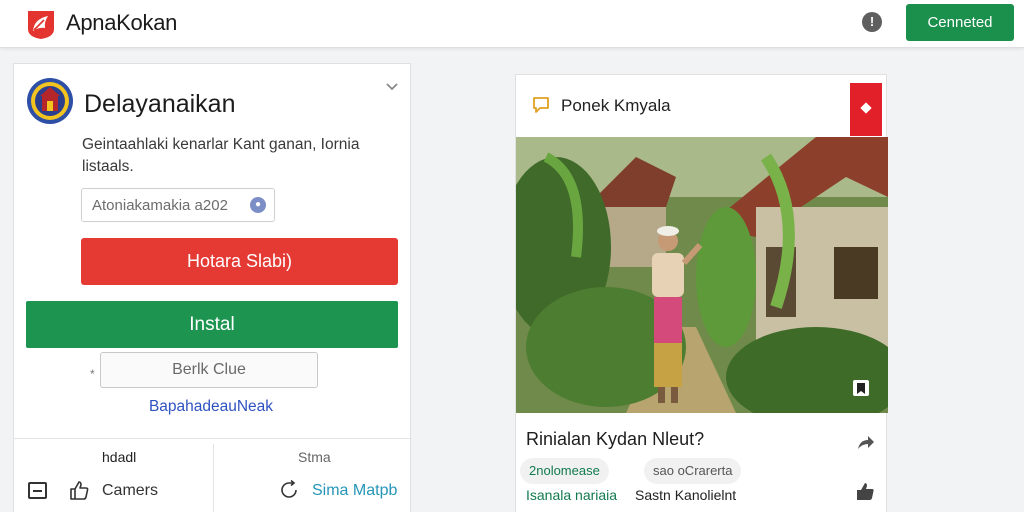 This screenshot has height=512, width=1024. I want to click on details-link: BapahadeauNeak, so click(211, 407).